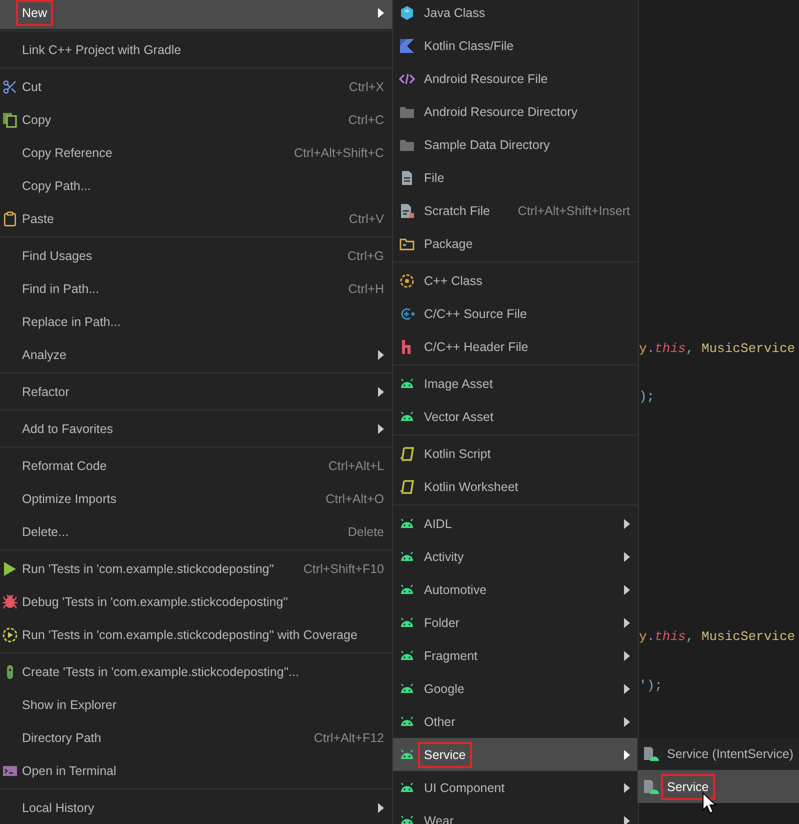 This screenshot has width=799, height=824. Describe the element at coordinates (515, 589) in the screenshot. I see `menu-item: Automotive` at that location.